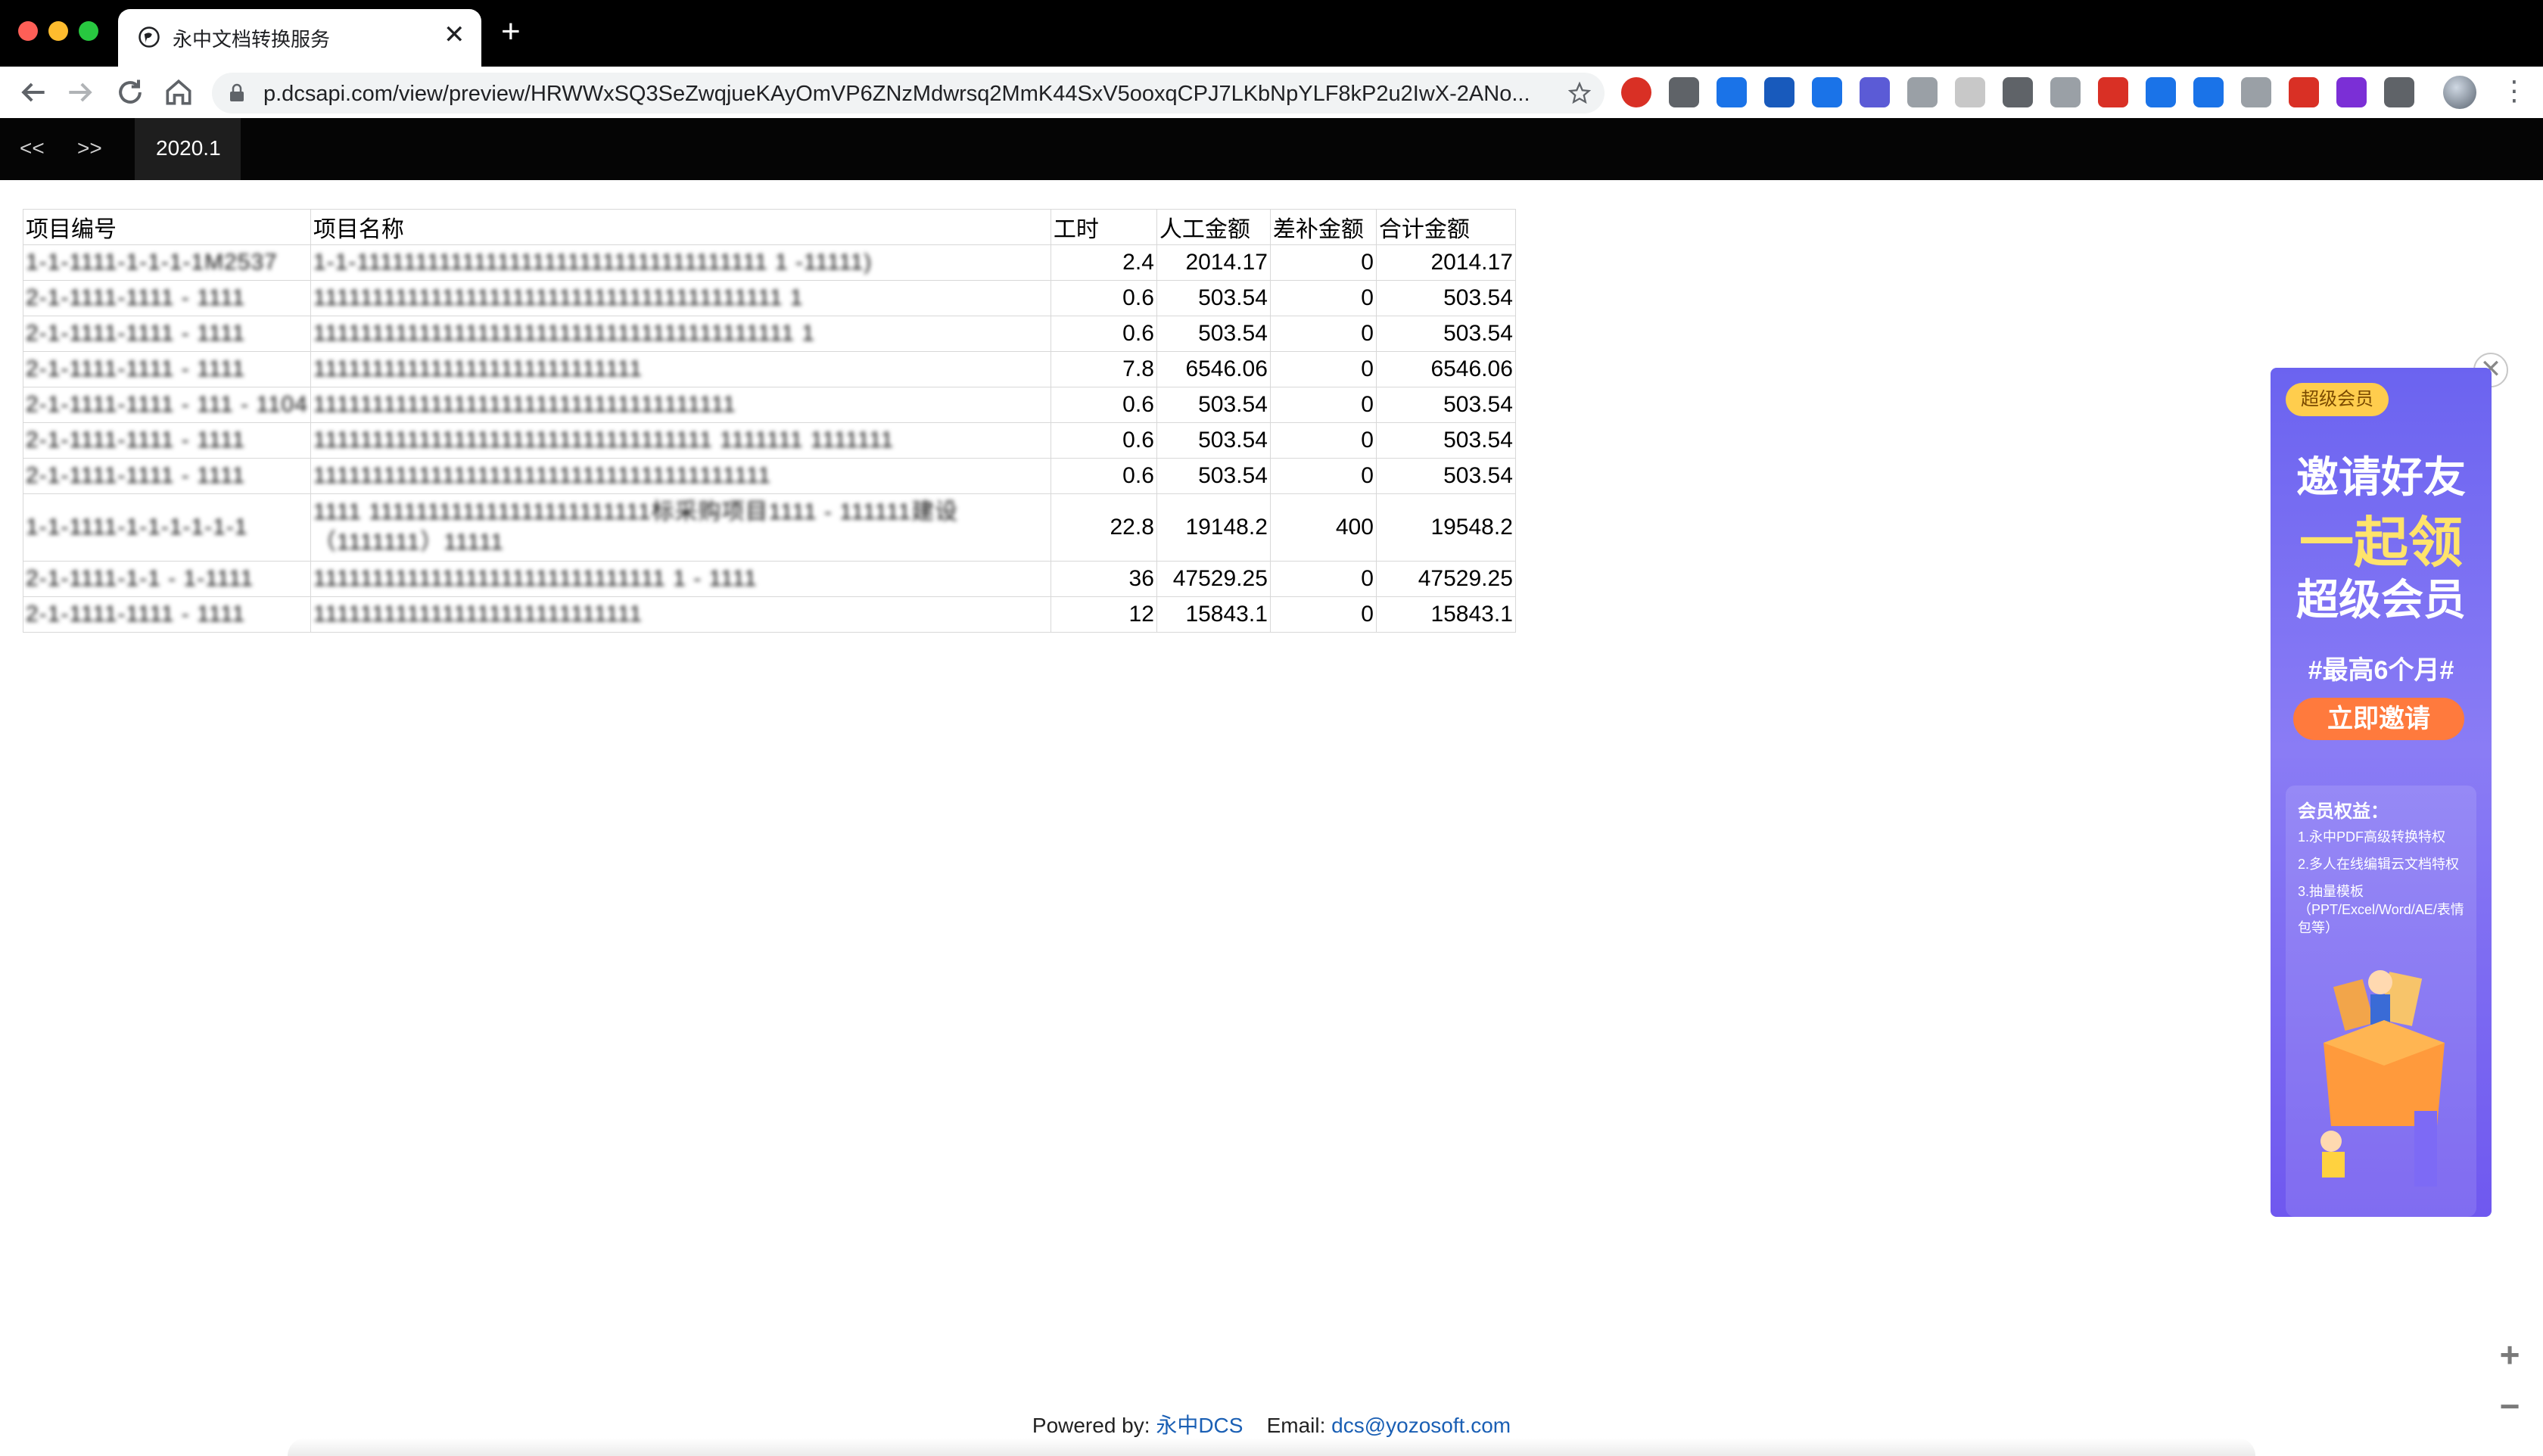  What do you see at coordinates (2378, 719) in the screenshot?
I see `invite-now-button: 立即邀请` at bounding box center [2378, 719].